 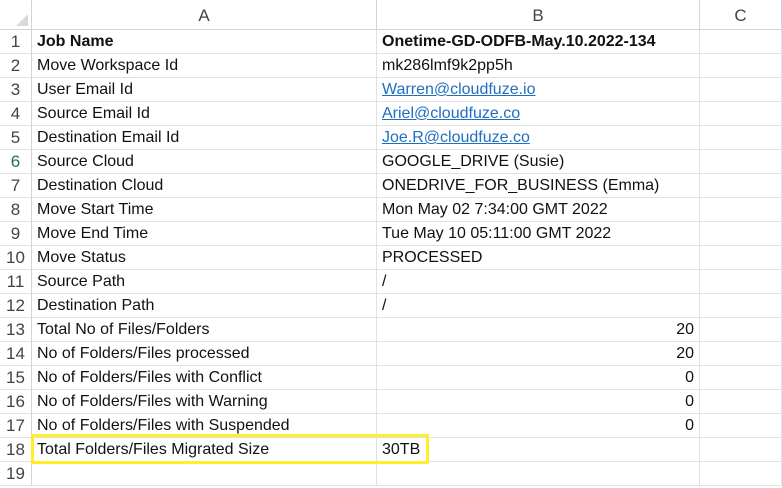 What do you see at coordinates (204, 42) in the screenshot?
I see `cell-label: Job Name` at bounding box center [204, 42].